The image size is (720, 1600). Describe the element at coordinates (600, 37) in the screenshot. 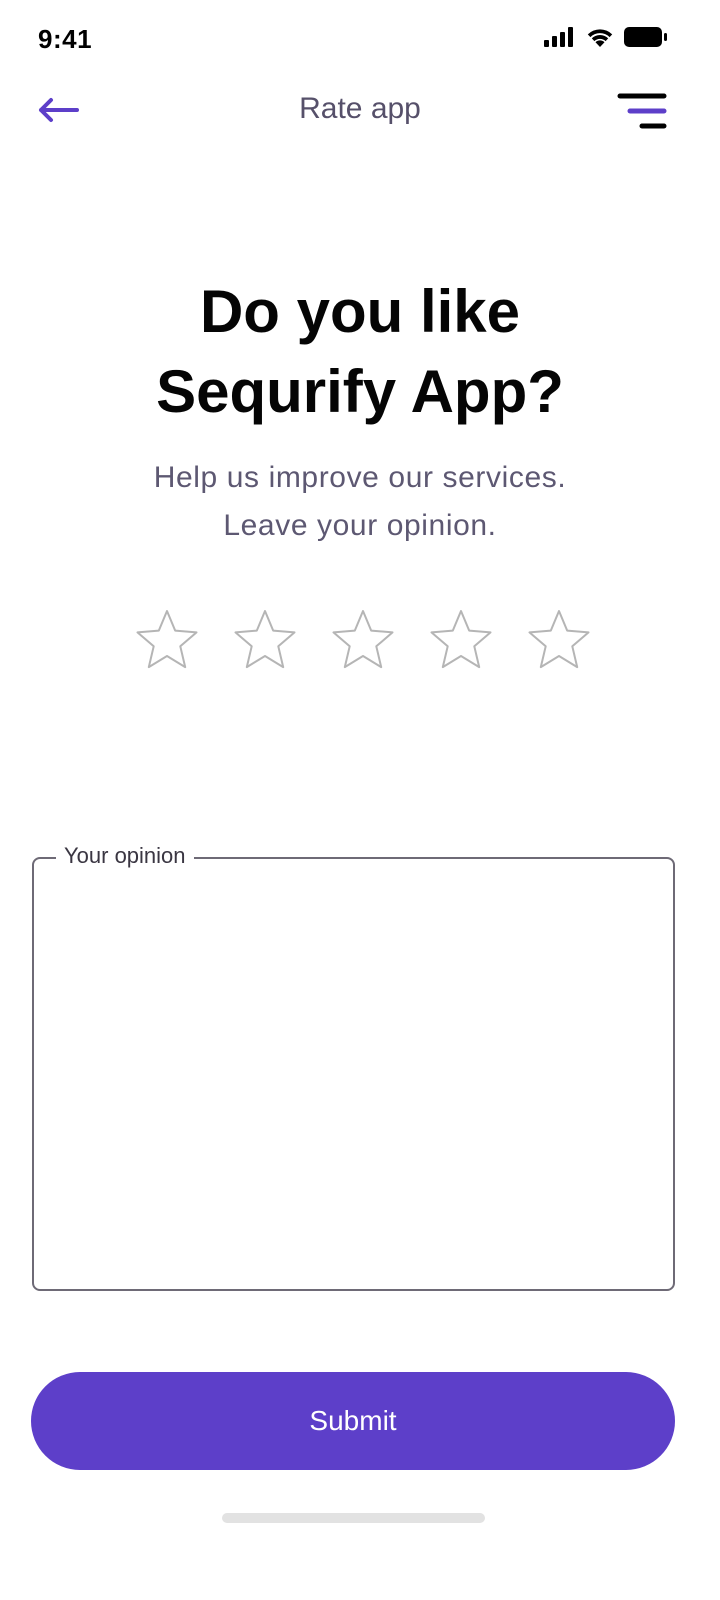

I see `wifi-icon` at that location.